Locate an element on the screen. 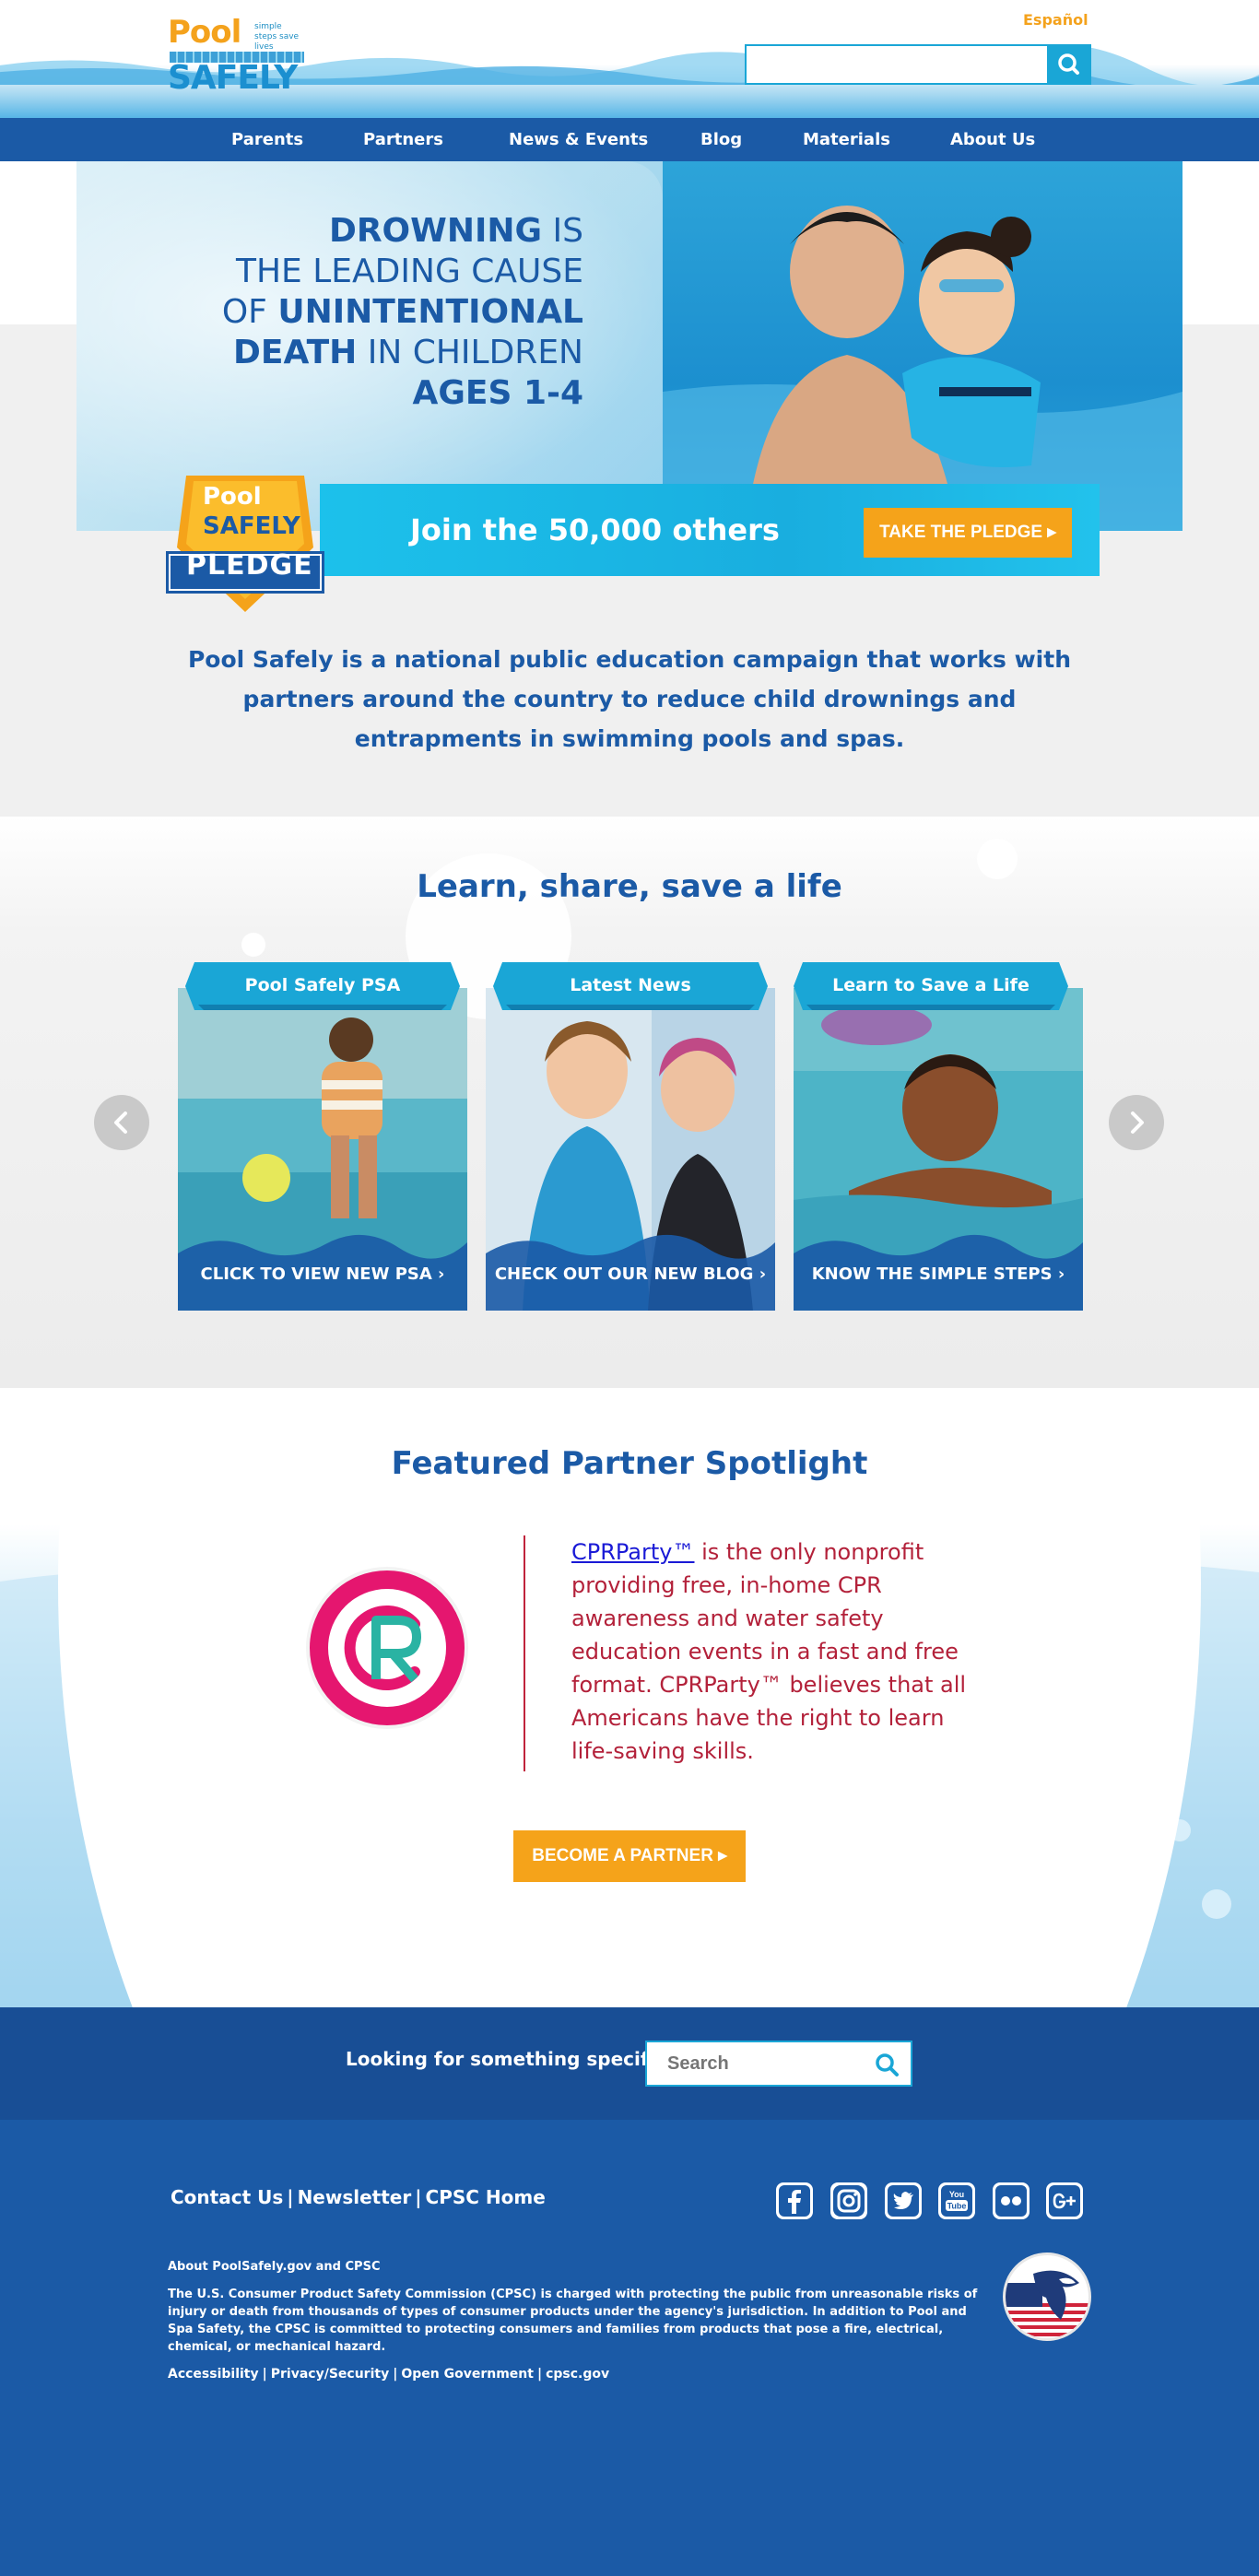 The width and height of the screenshot is (1259, 2576). cprparty-link: CPRParty™ is located at coordinates (633, 1552).